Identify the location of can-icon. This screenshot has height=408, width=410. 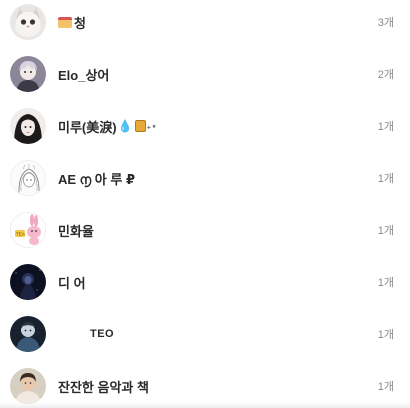
(140, 126).